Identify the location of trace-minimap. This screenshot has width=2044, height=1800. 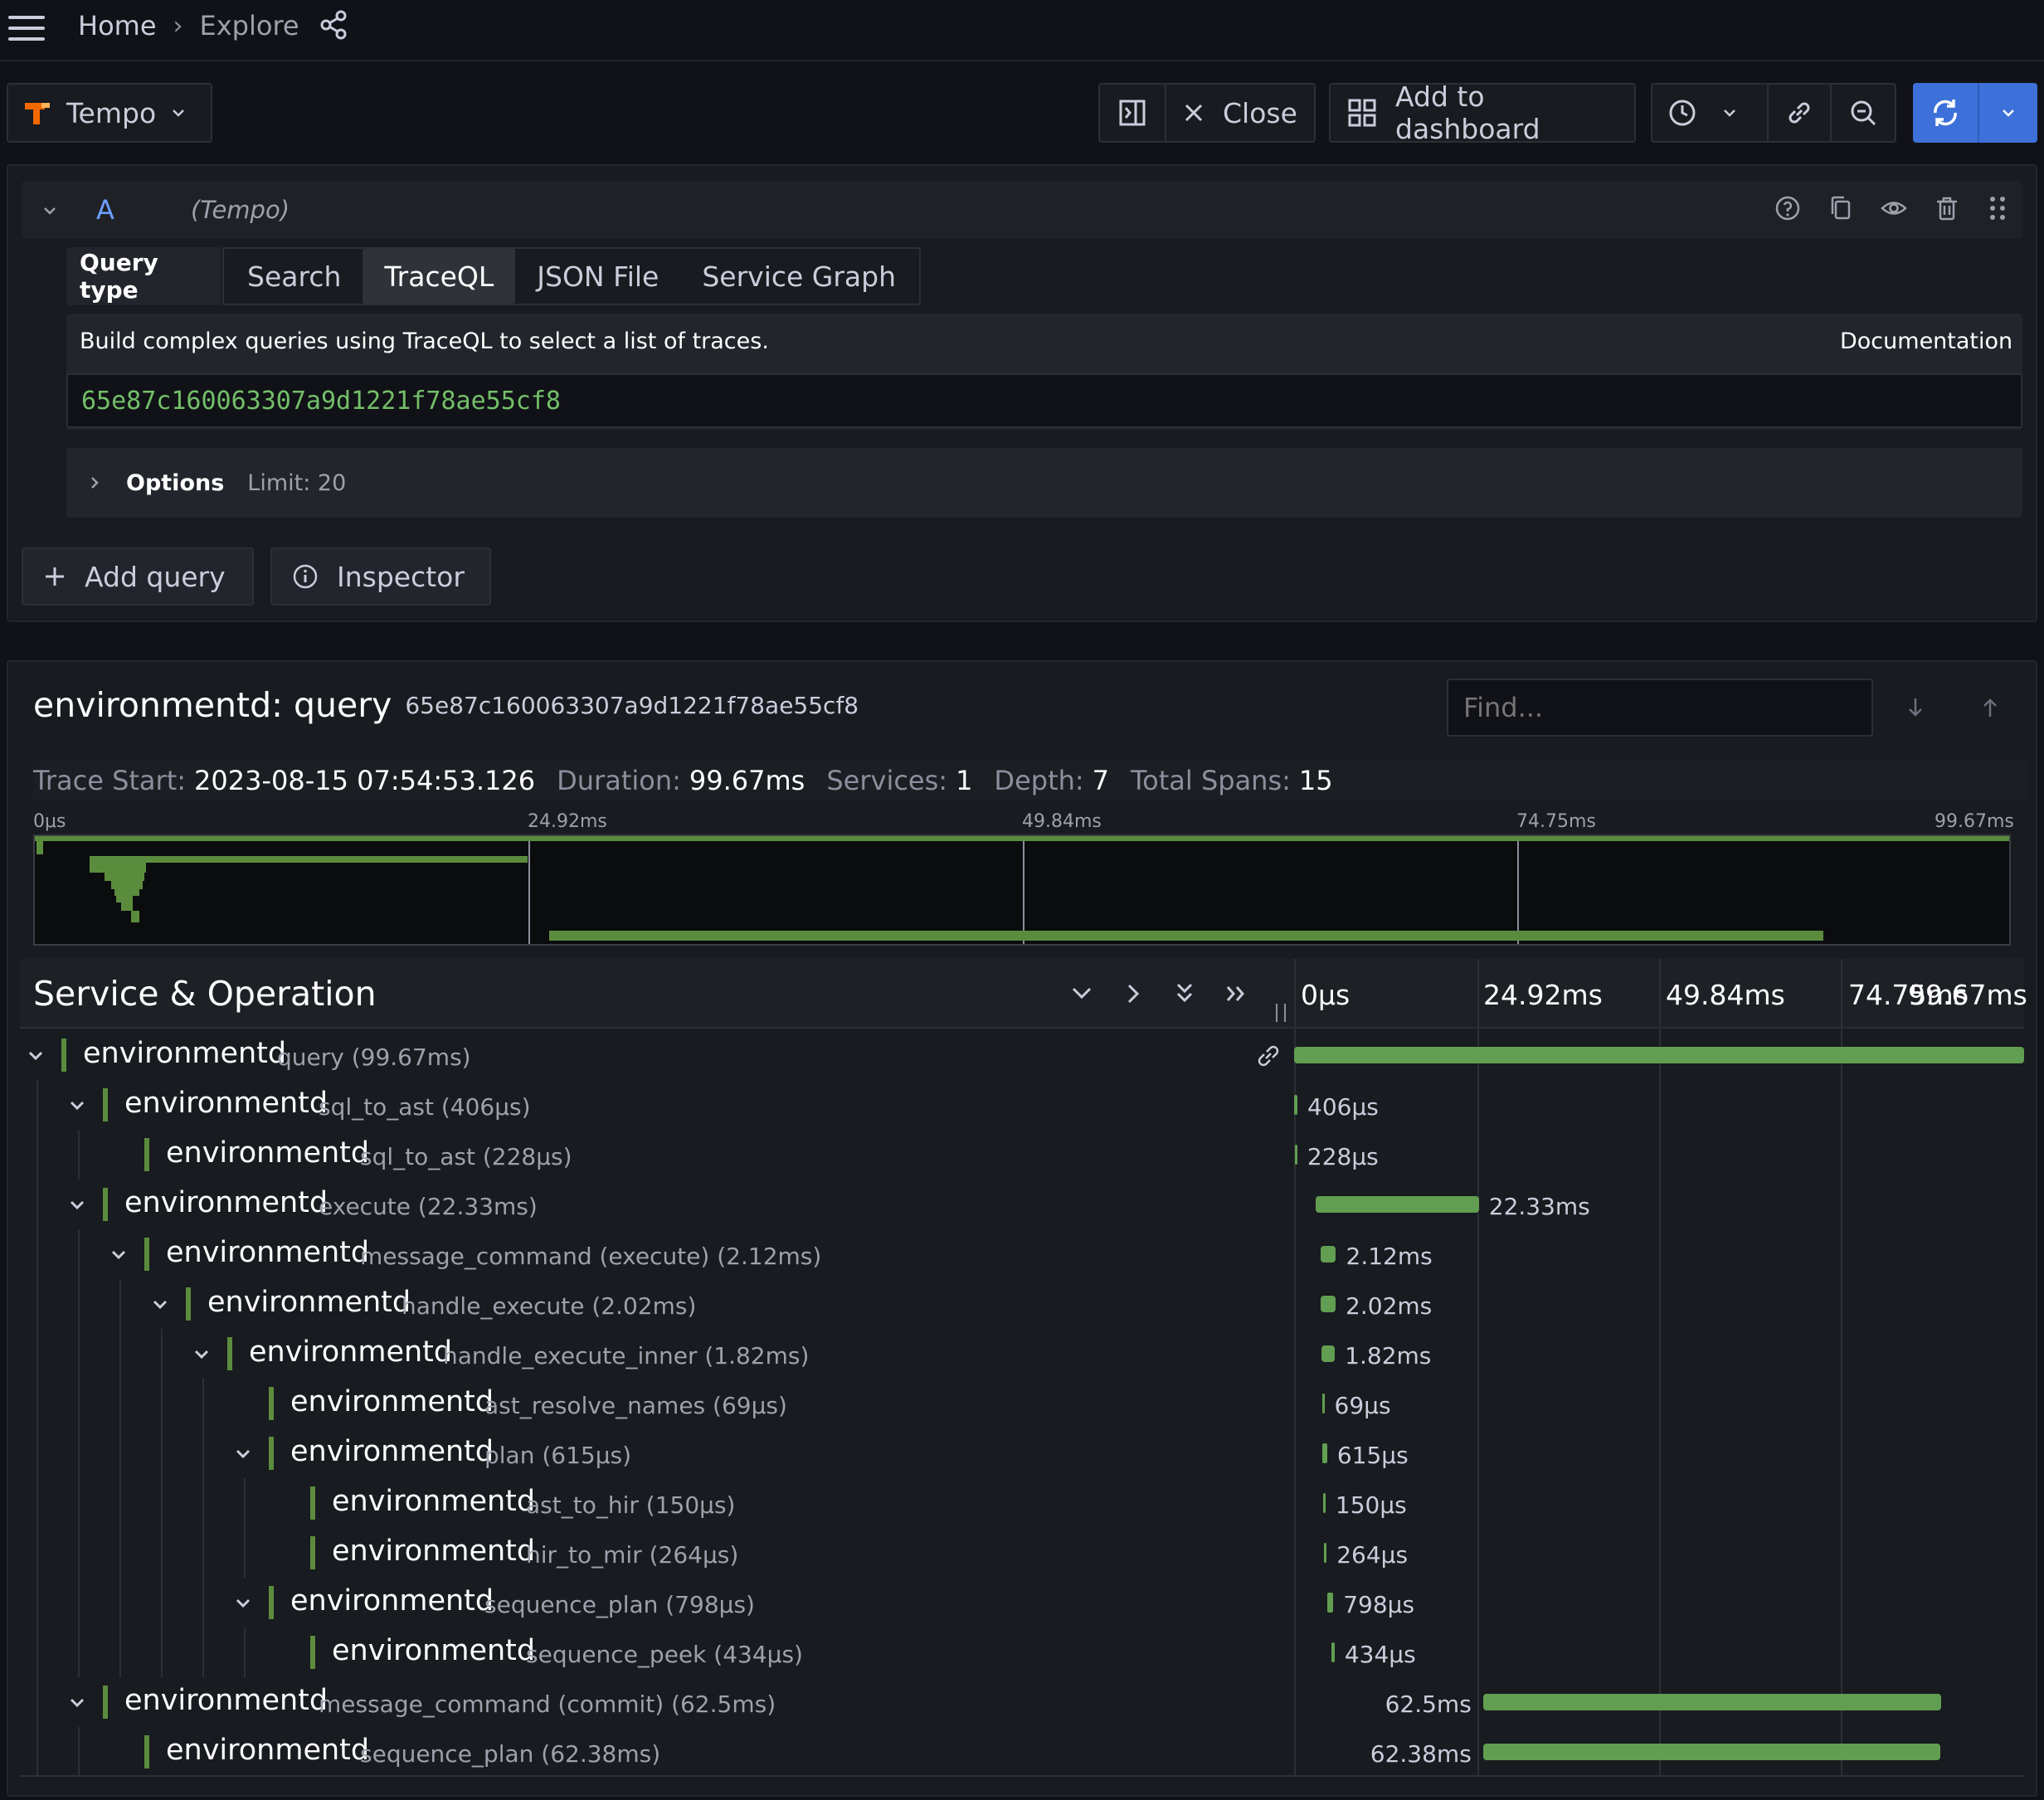
(1022, 890).